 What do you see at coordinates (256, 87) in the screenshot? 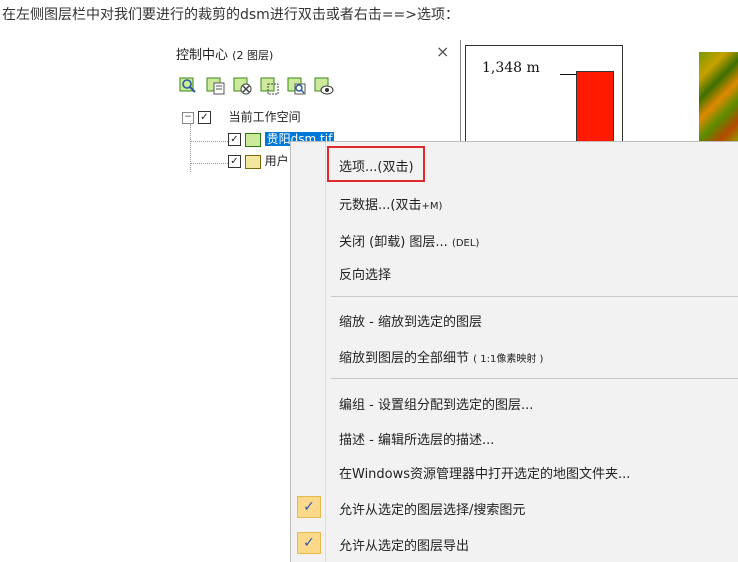
I see `layer-toolbar` at bounding box center [256, 87].